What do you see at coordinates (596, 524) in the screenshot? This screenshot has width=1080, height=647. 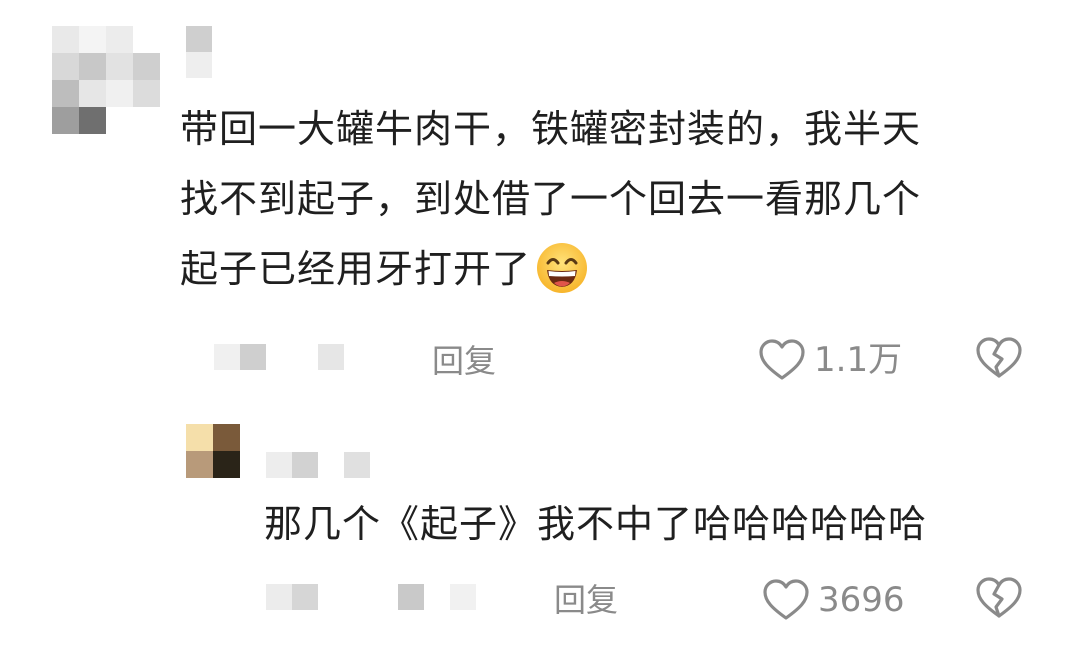 I see `comment-text: 那几个《起子》我不中了哈哈哈哈哈哈` at bounding box center [596, 524].